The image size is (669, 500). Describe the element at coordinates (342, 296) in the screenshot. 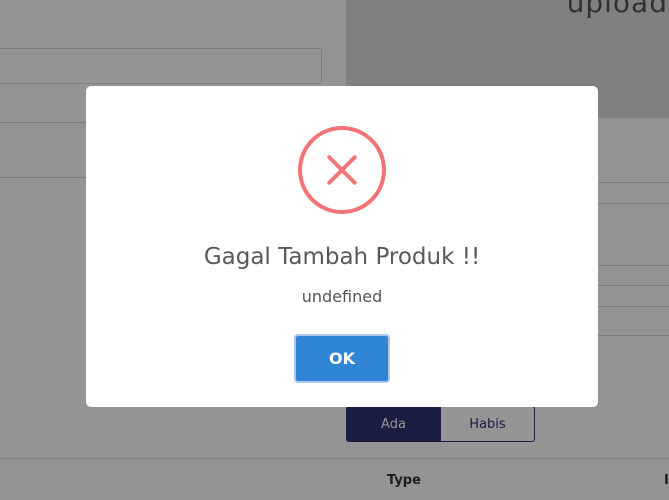

I see `dialog-message: undefined` at that location.